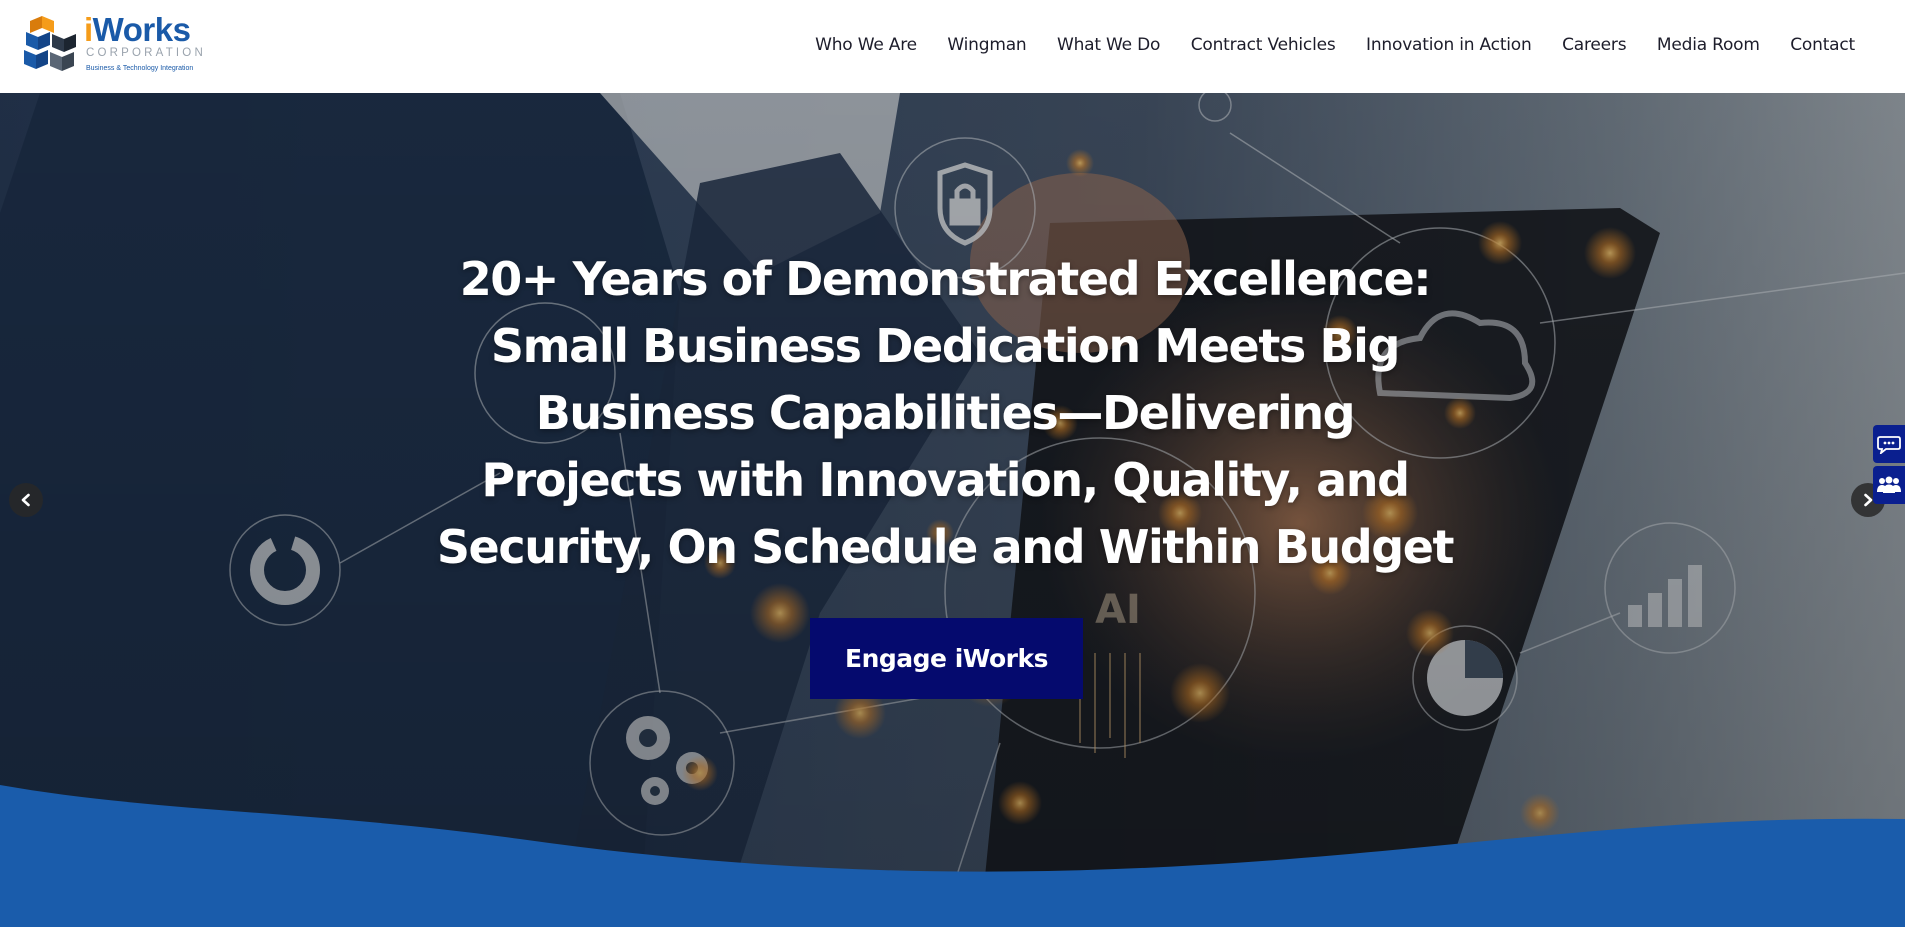 This screenshot has height=927, width=1905. Describe the element at coordinates (1449, 45) in the screenshot. I see `nav-innovation-in-action: Innovation in Action` at that location.